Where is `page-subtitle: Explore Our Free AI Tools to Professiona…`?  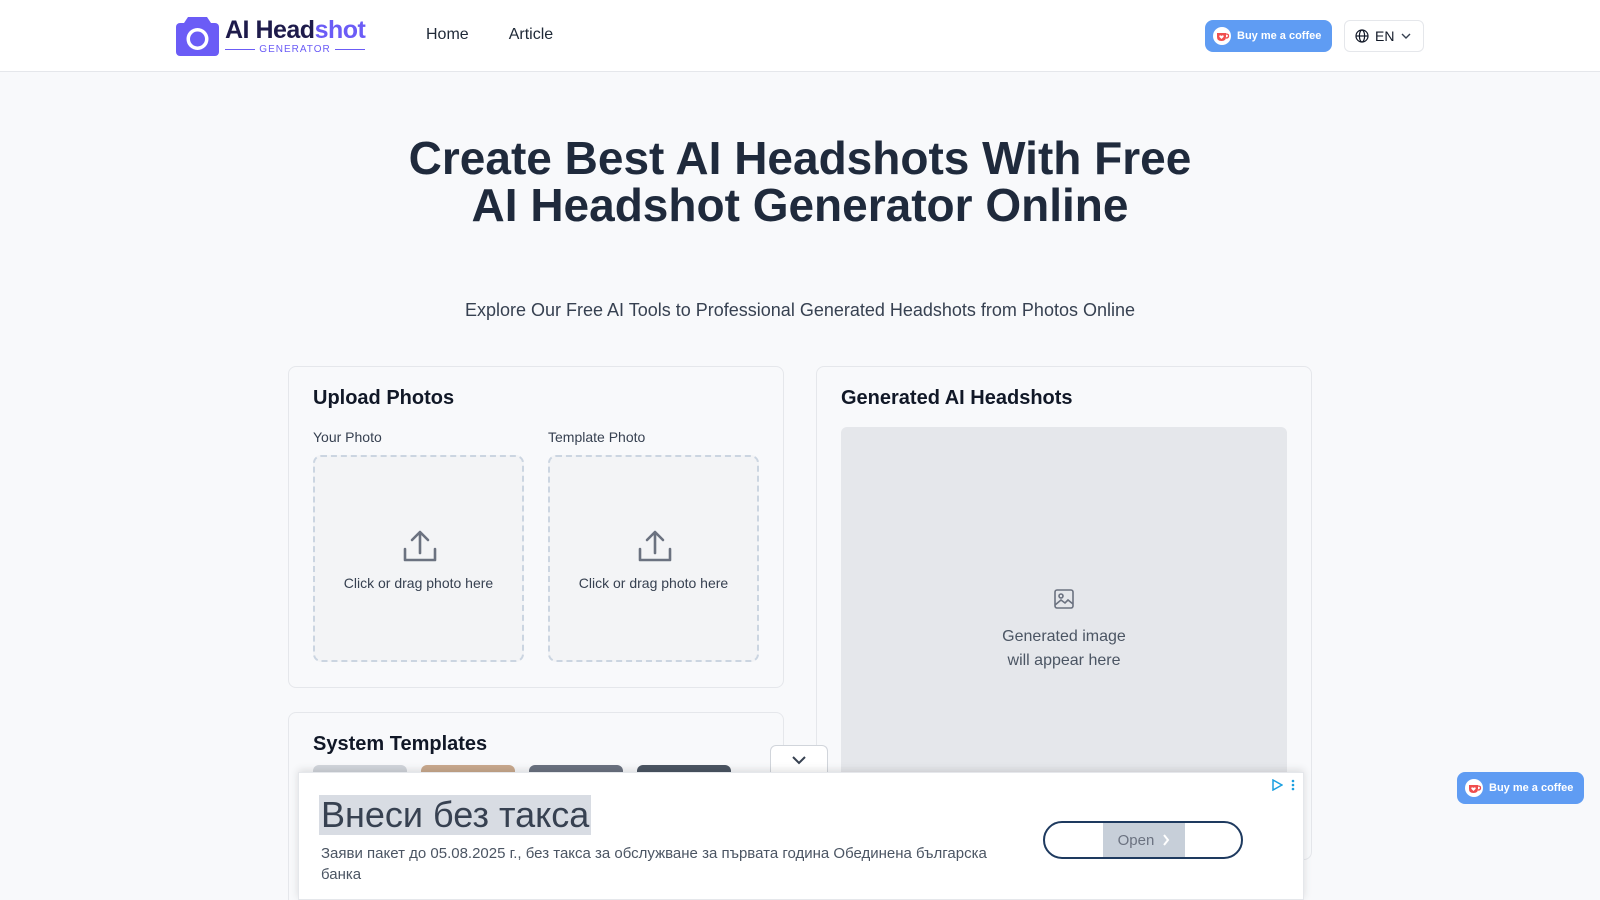 page-subtitle: Explore Our Free AI Tools to Professiona… is located at coordinates (800, 310).